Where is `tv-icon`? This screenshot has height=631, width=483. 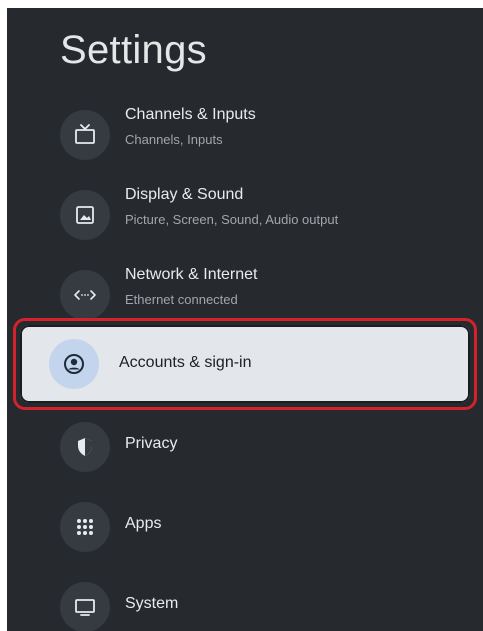 tv-icon is located at coordinates (85, 135).